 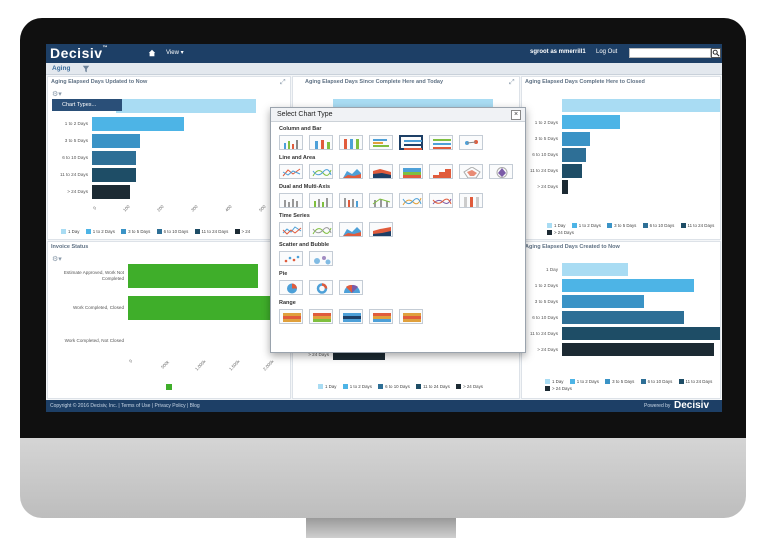 What do you see at coordinates (558, 52) in the screenshot?
I see `user-label: sgroot as mmerrill1` at bounding box center [558, 52].